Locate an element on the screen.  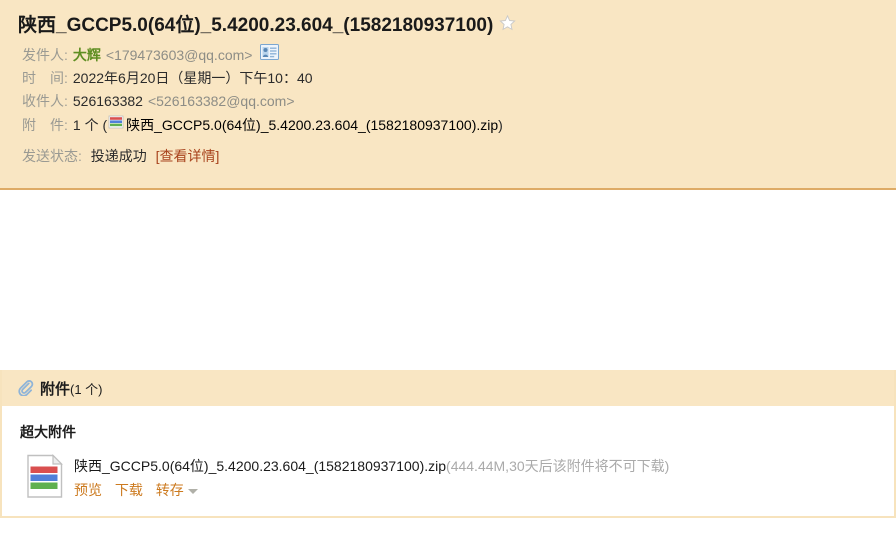
view-details-link: [查看详情] is located at coordinates (188, 156).